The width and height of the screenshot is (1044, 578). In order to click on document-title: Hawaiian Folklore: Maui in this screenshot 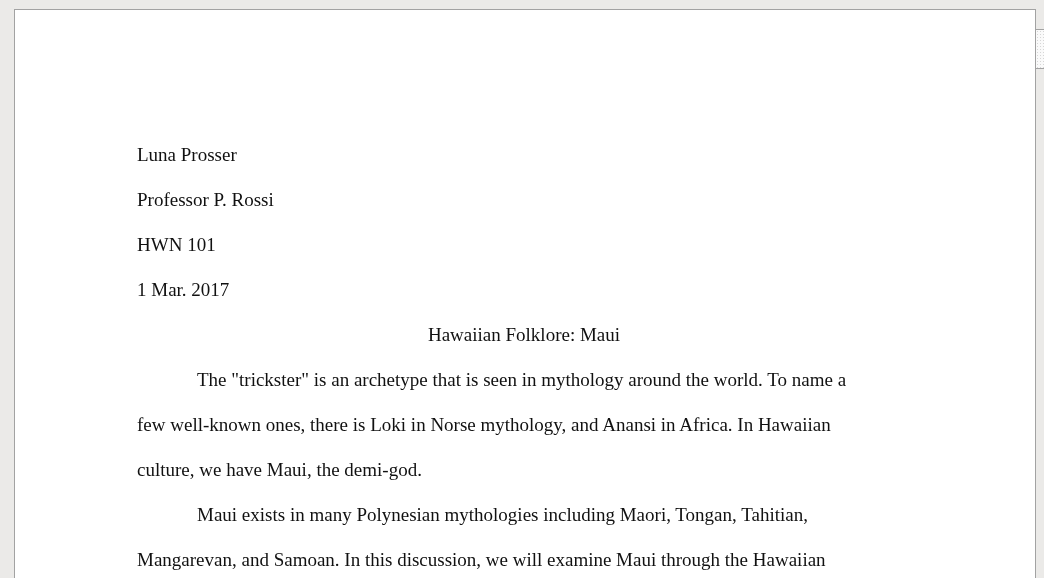, I will do `click(524, 335)`.